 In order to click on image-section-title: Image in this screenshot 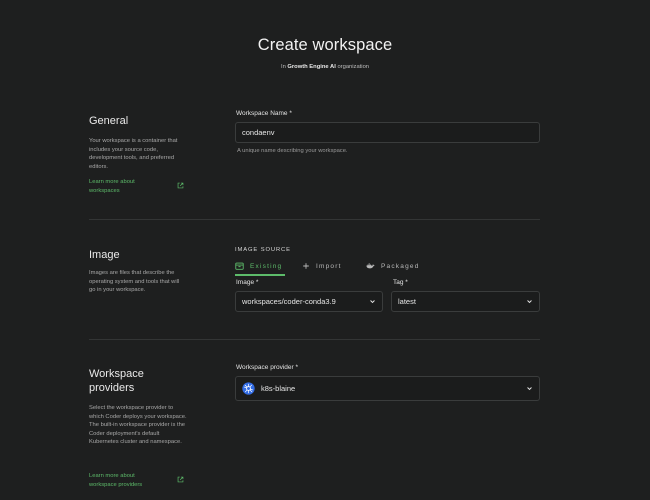, I will do `click(104, 255)`.